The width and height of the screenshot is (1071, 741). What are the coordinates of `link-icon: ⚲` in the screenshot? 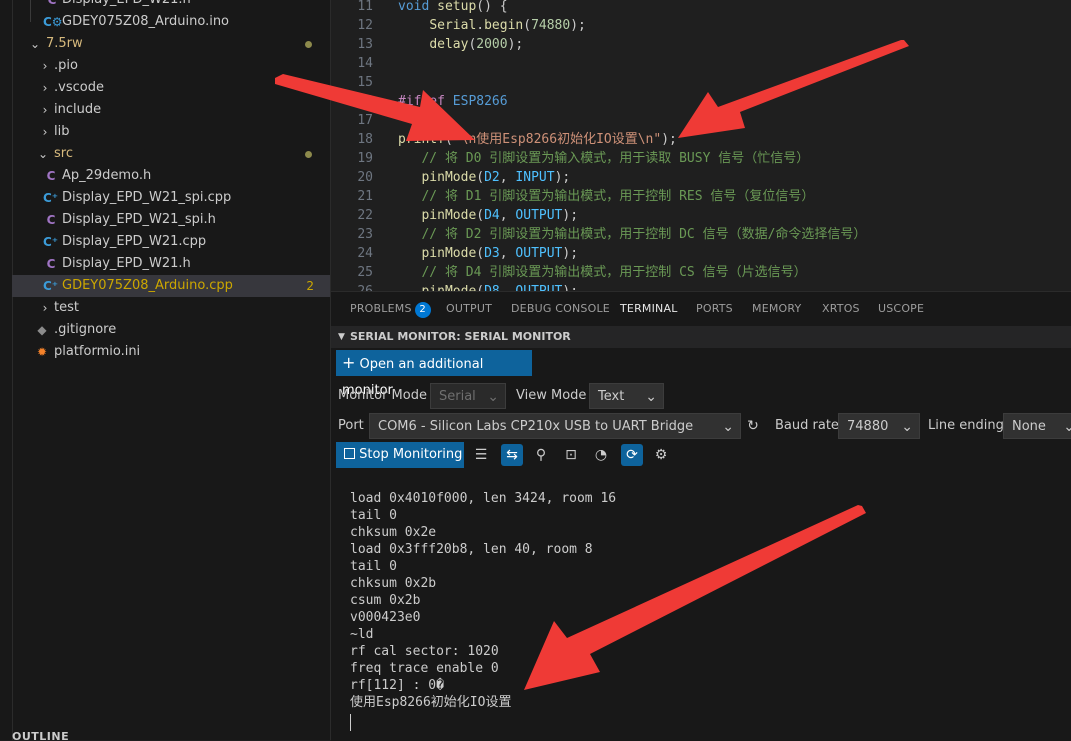 It's located at (541, 455).